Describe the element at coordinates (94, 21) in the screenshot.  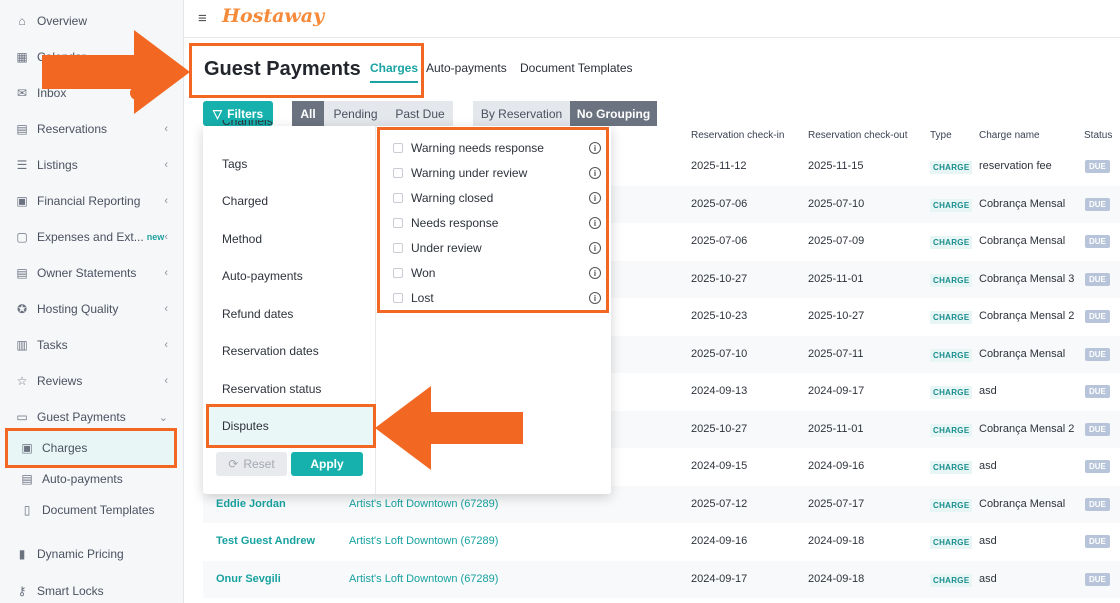
I see `sidebar-item-overview: ⌂ Overview` at that location.